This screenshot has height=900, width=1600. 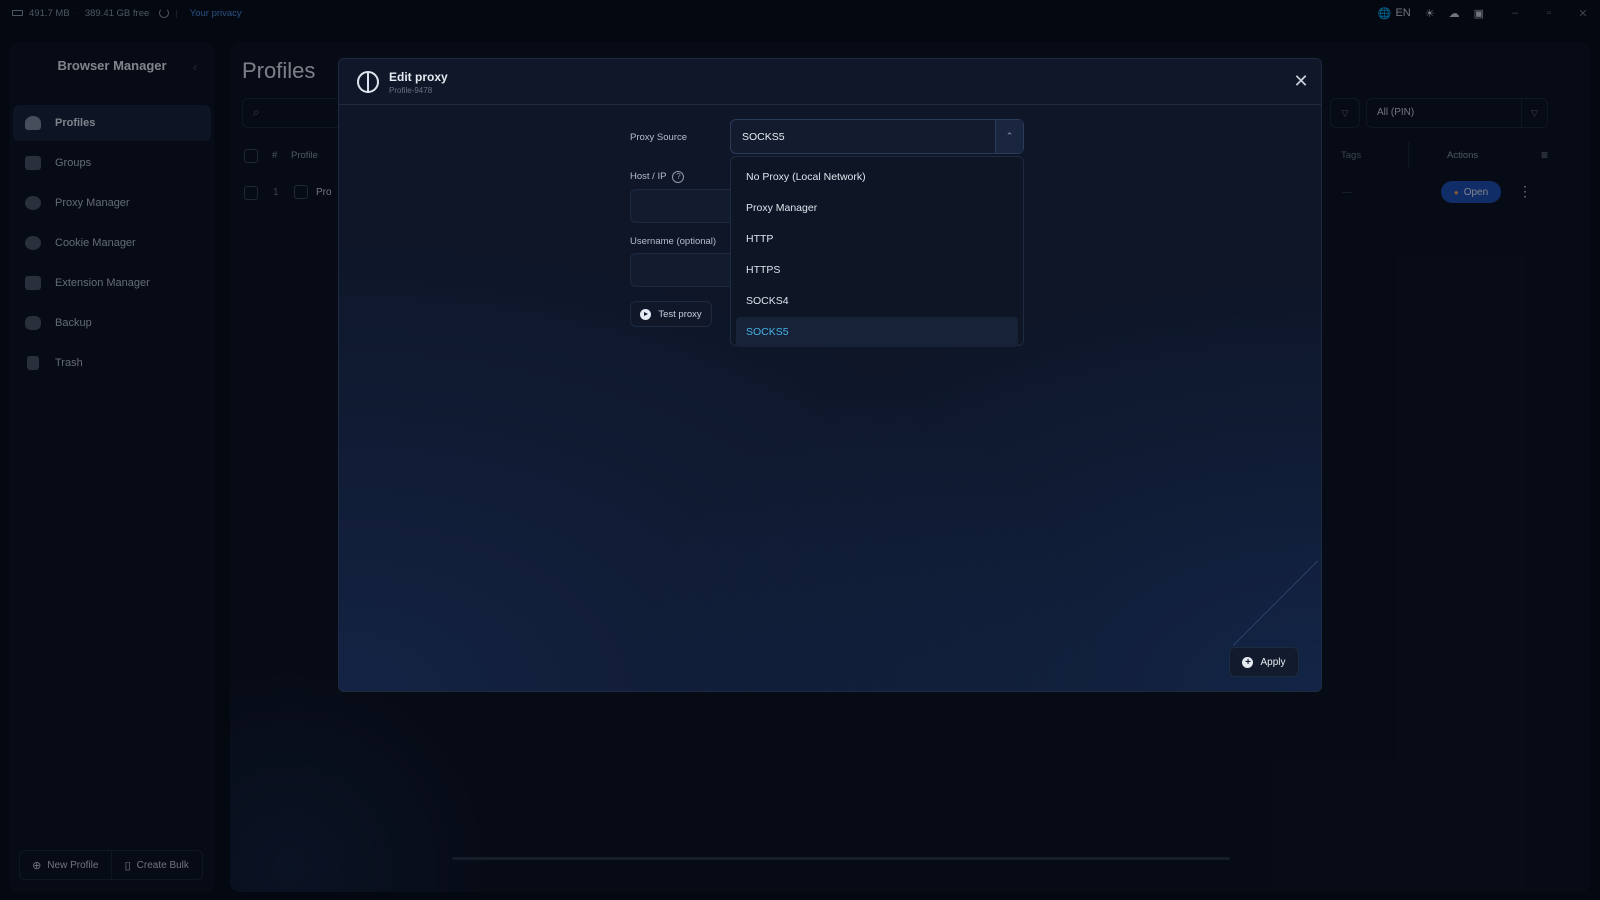 What do you see at coordinates (877, 332) in the screenshot?
I see `option-socks5: SOCKS5` at bounding box center [877, 332].